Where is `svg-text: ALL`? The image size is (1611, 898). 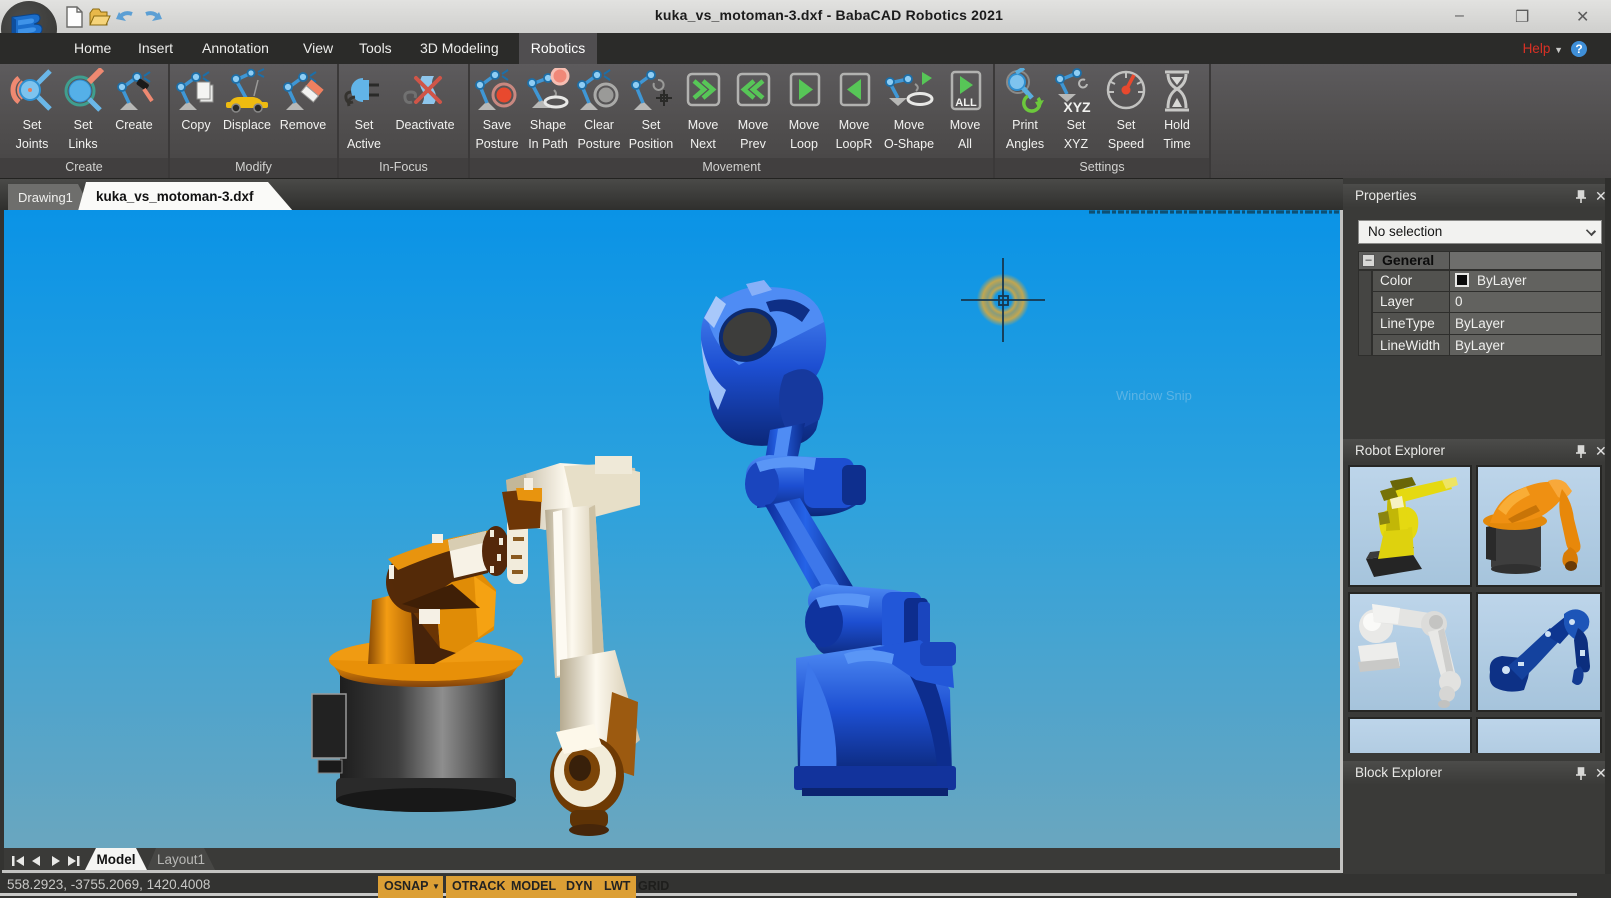 svg-text: ALL is located at coordinates (966, 103).